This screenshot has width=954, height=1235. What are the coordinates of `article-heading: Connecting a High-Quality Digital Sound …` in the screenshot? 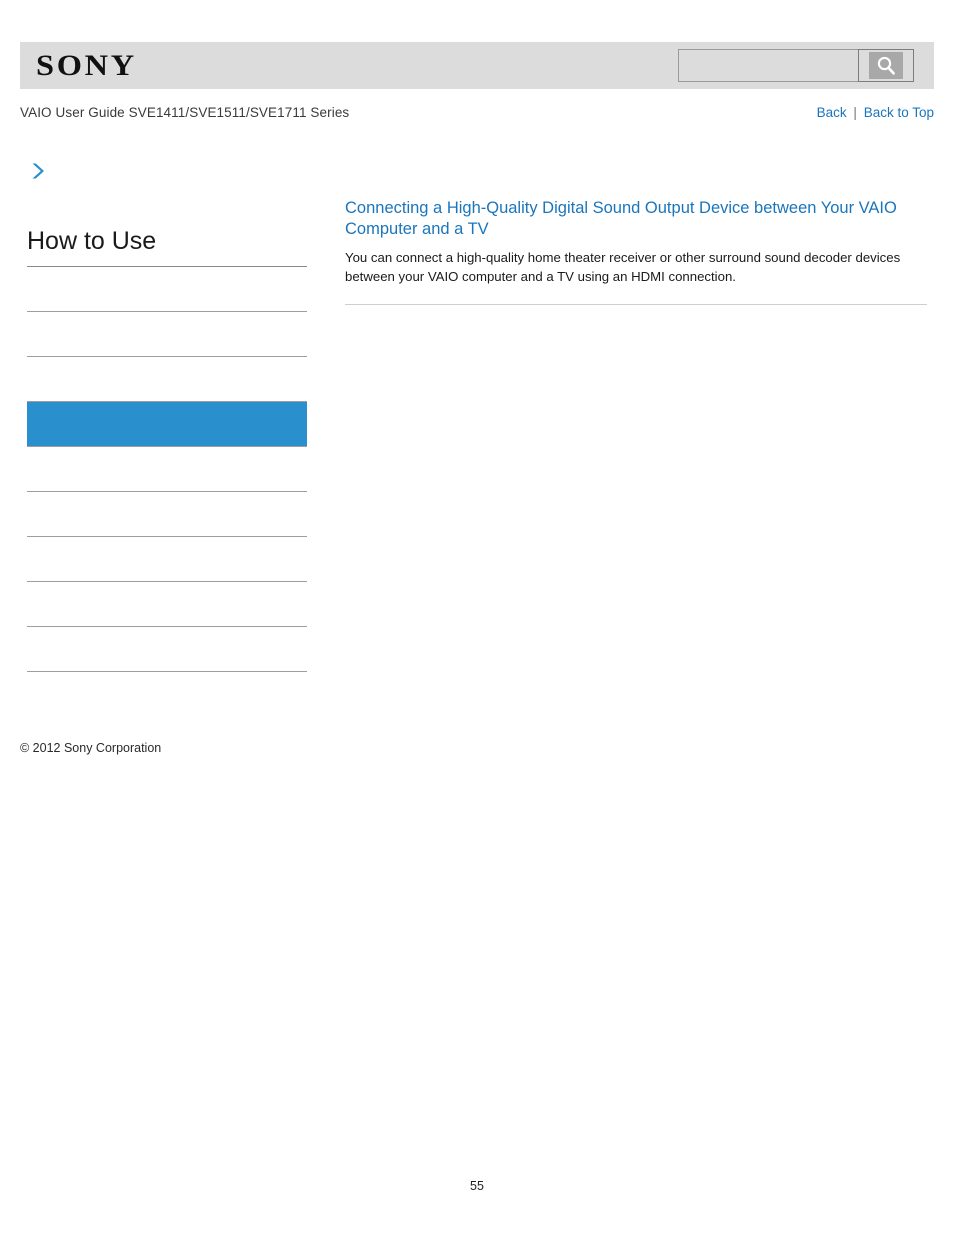 It's located at (636, 219).